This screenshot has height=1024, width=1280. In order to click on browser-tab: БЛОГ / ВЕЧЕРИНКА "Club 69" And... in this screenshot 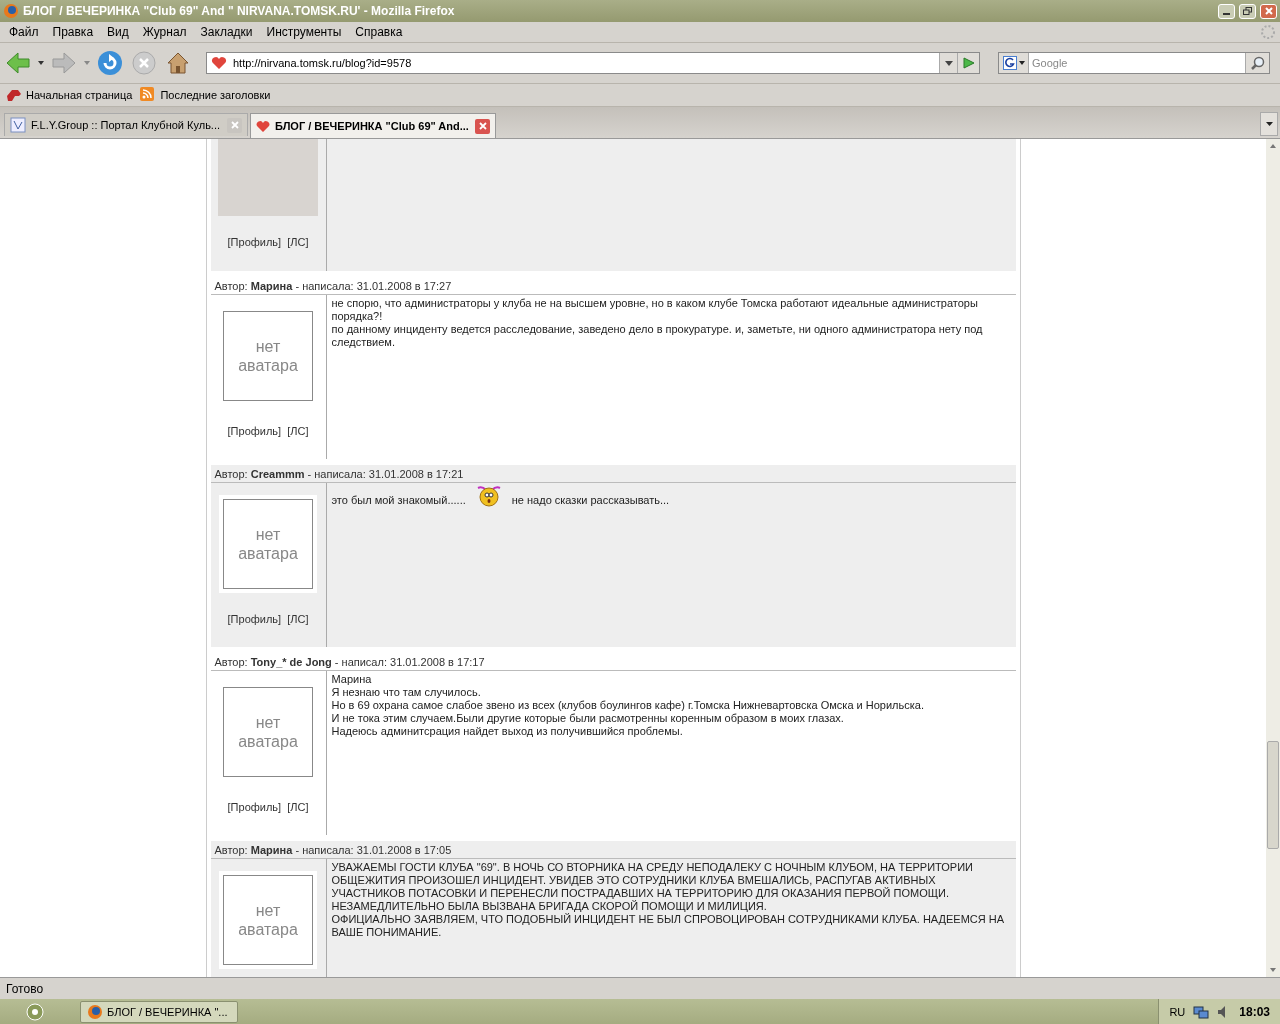, I will do `click(373, 125)`.